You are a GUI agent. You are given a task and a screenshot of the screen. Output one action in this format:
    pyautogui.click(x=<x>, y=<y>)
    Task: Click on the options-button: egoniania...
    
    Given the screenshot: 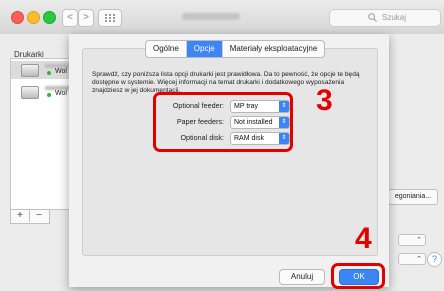 What is the action you would take?
    pyautogui.click(x=413, y=197)
    